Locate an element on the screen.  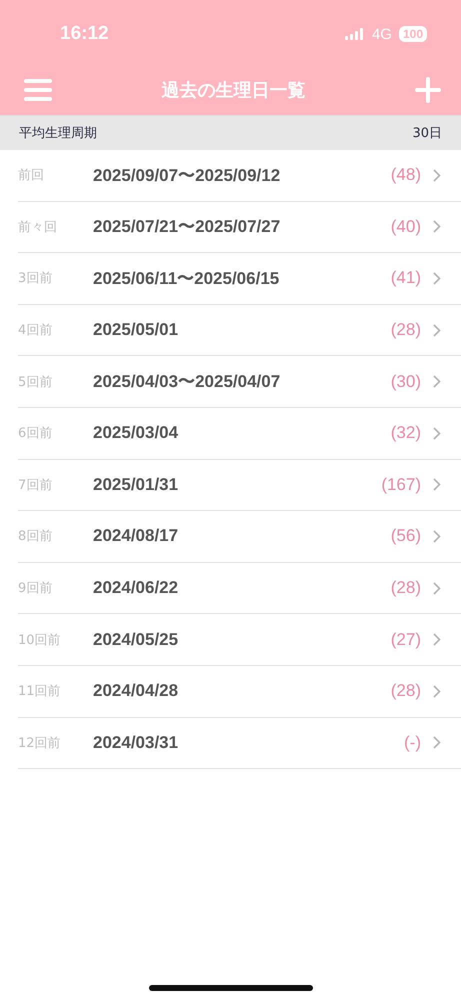
period-row: 3回前 2025/06/11〜2025/06/15 (41) is located at coordinates (239, 279).